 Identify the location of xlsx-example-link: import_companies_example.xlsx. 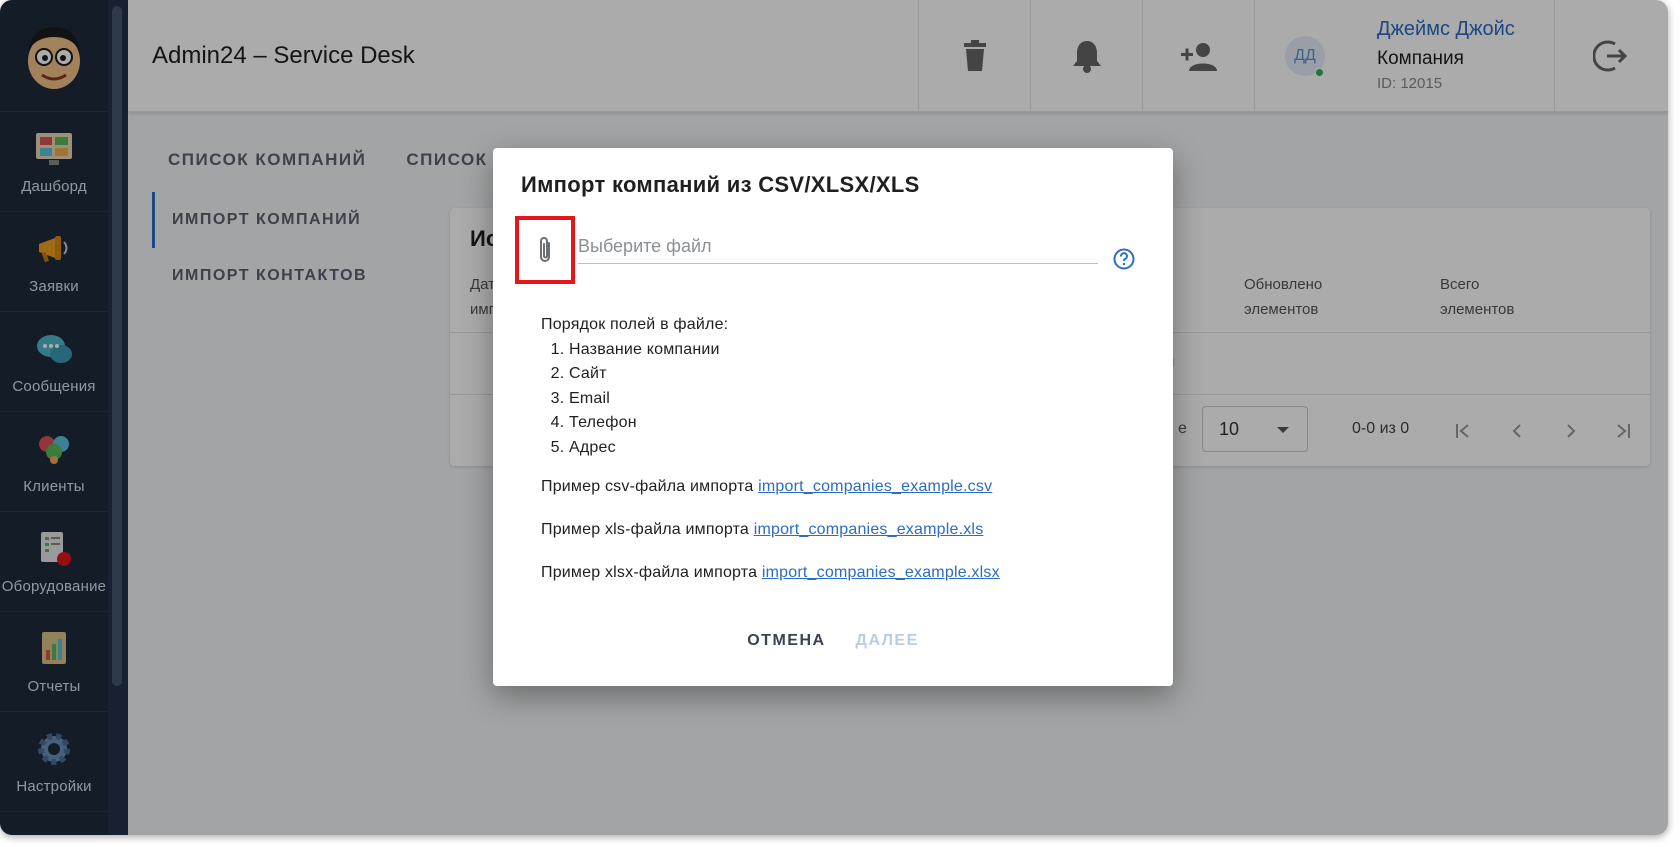
(881, 572).